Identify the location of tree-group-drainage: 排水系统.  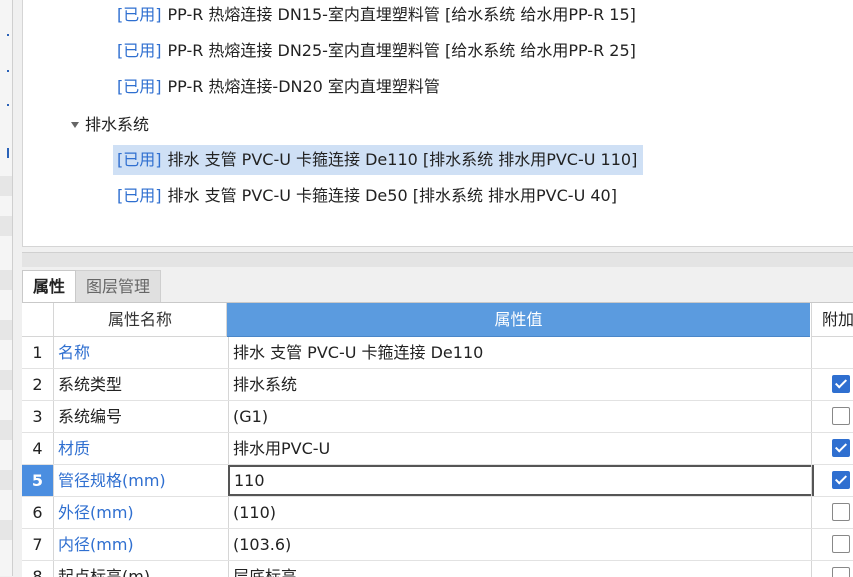
(110, 125).